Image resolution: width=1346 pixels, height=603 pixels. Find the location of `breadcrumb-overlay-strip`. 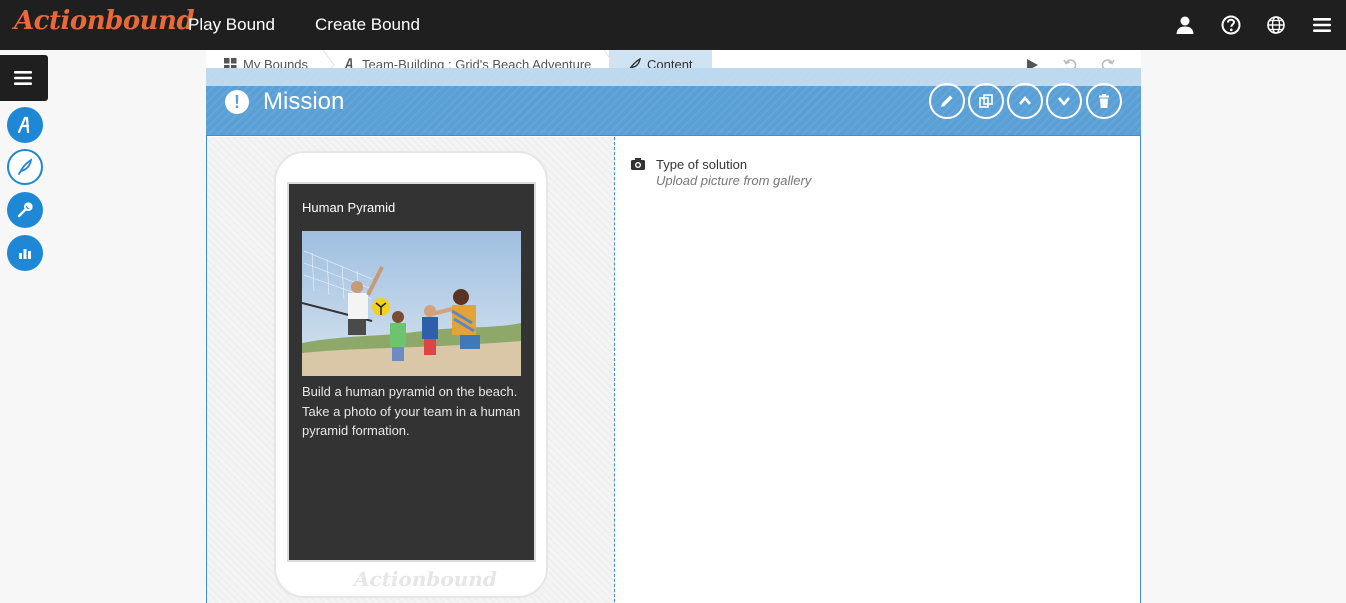

breadcrumb-overlay-strip is located at coordinates (673, 77).